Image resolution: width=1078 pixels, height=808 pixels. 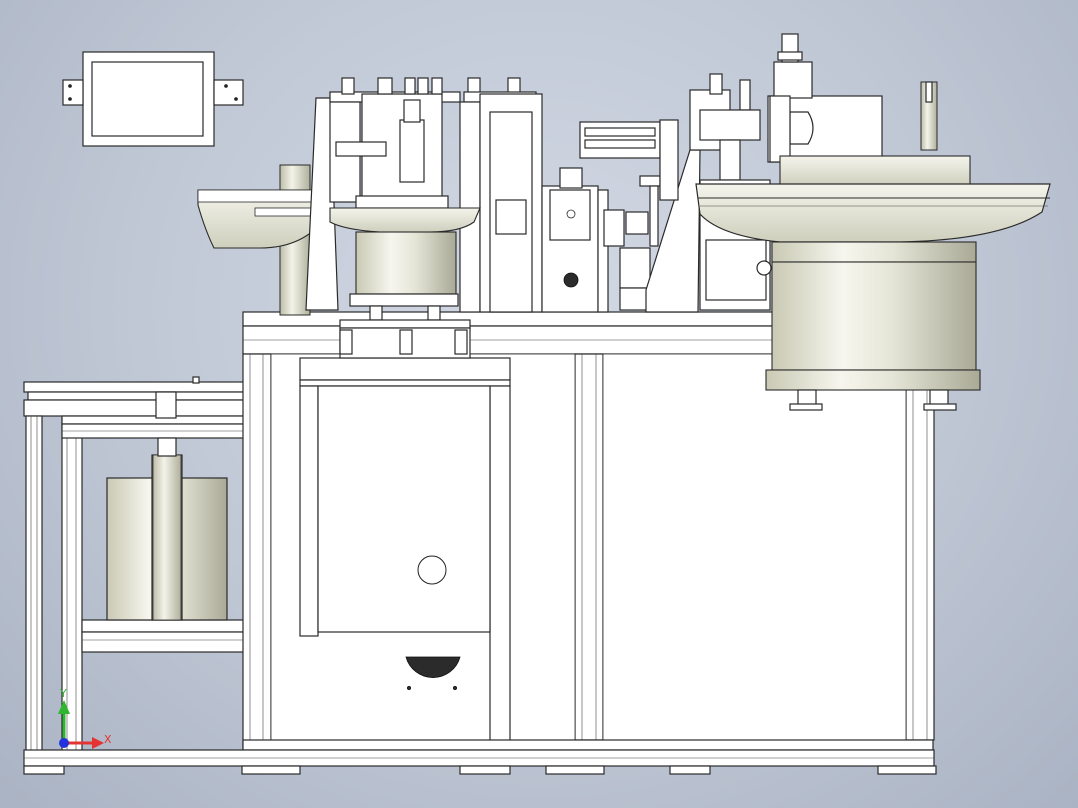 What do you see at coordinates (135, 387) in the screenshot?
I see `conveyor-top-rail` at bounding box center [135, 387].